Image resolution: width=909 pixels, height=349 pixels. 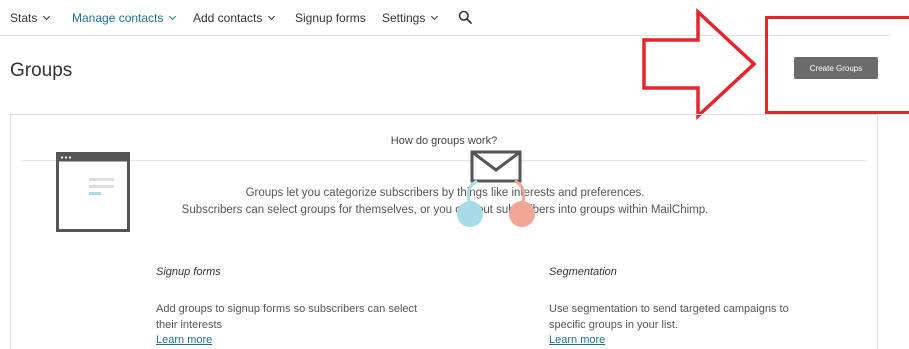 What do you see at coordinates (577, 340) in the screenshot?
I see `learn-more-segmentation-link: Learn more` at bounding box center [577, 340].